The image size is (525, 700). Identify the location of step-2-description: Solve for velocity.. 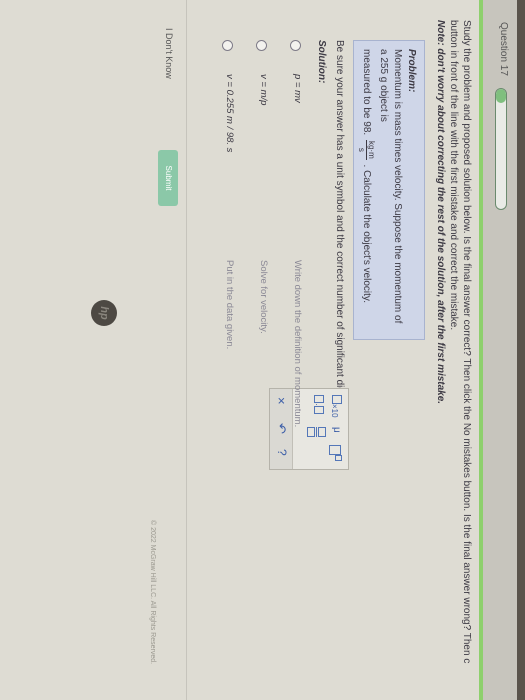
(263, 297).